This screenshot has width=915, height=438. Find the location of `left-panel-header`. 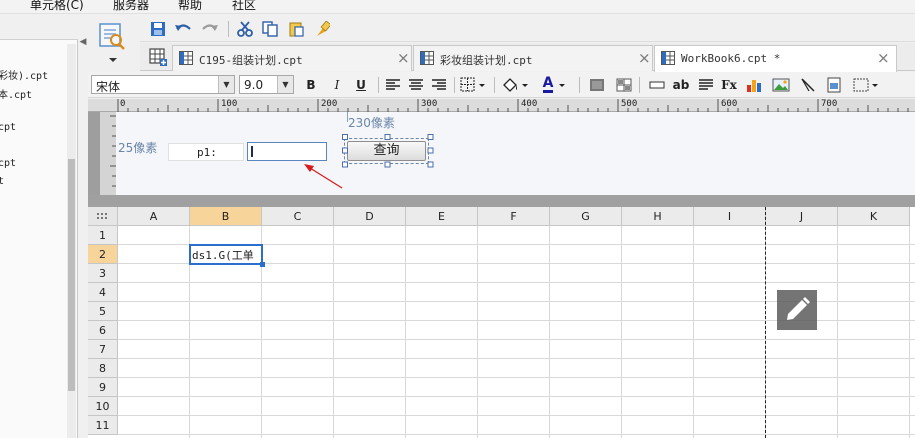

left-panel-header is located at coordinates (39, 27).